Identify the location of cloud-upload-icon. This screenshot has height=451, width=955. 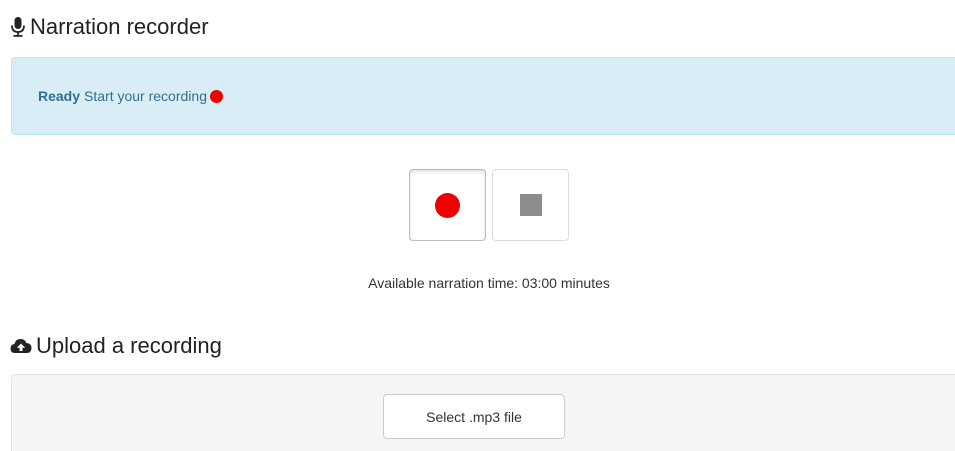
(21, 346).